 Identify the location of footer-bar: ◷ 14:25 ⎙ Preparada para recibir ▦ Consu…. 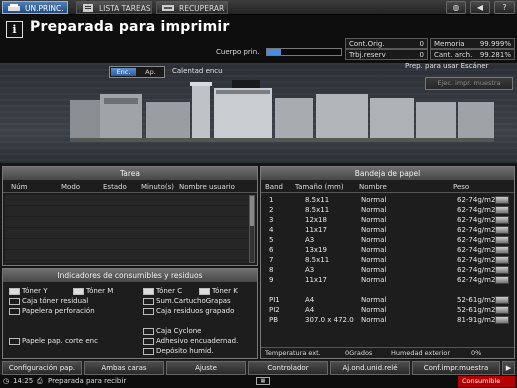
(258, 381).